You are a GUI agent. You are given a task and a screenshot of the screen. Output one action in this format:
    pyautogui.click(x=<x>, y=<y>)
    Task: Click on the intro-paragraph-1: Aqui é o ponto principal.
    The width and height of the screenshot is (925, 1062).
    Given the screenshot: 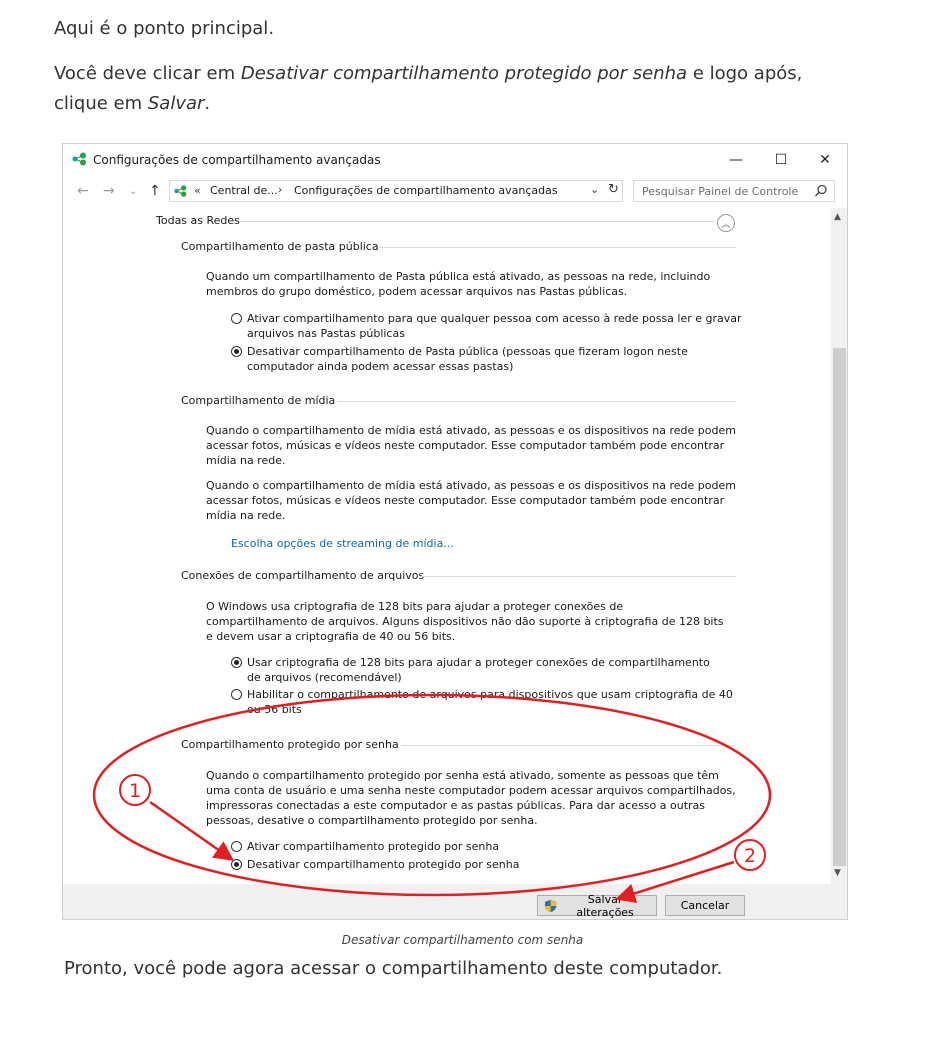 What is the action you would take?
    pyautogui.click(x=164, y=28)
    